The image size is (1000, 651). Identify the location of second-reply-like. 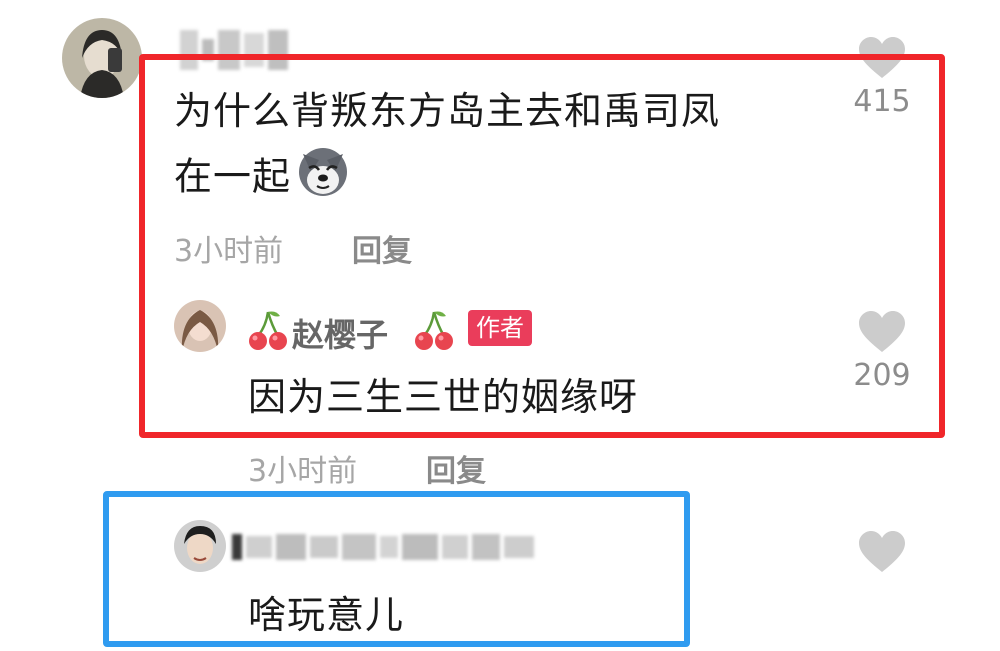
(882, 552).